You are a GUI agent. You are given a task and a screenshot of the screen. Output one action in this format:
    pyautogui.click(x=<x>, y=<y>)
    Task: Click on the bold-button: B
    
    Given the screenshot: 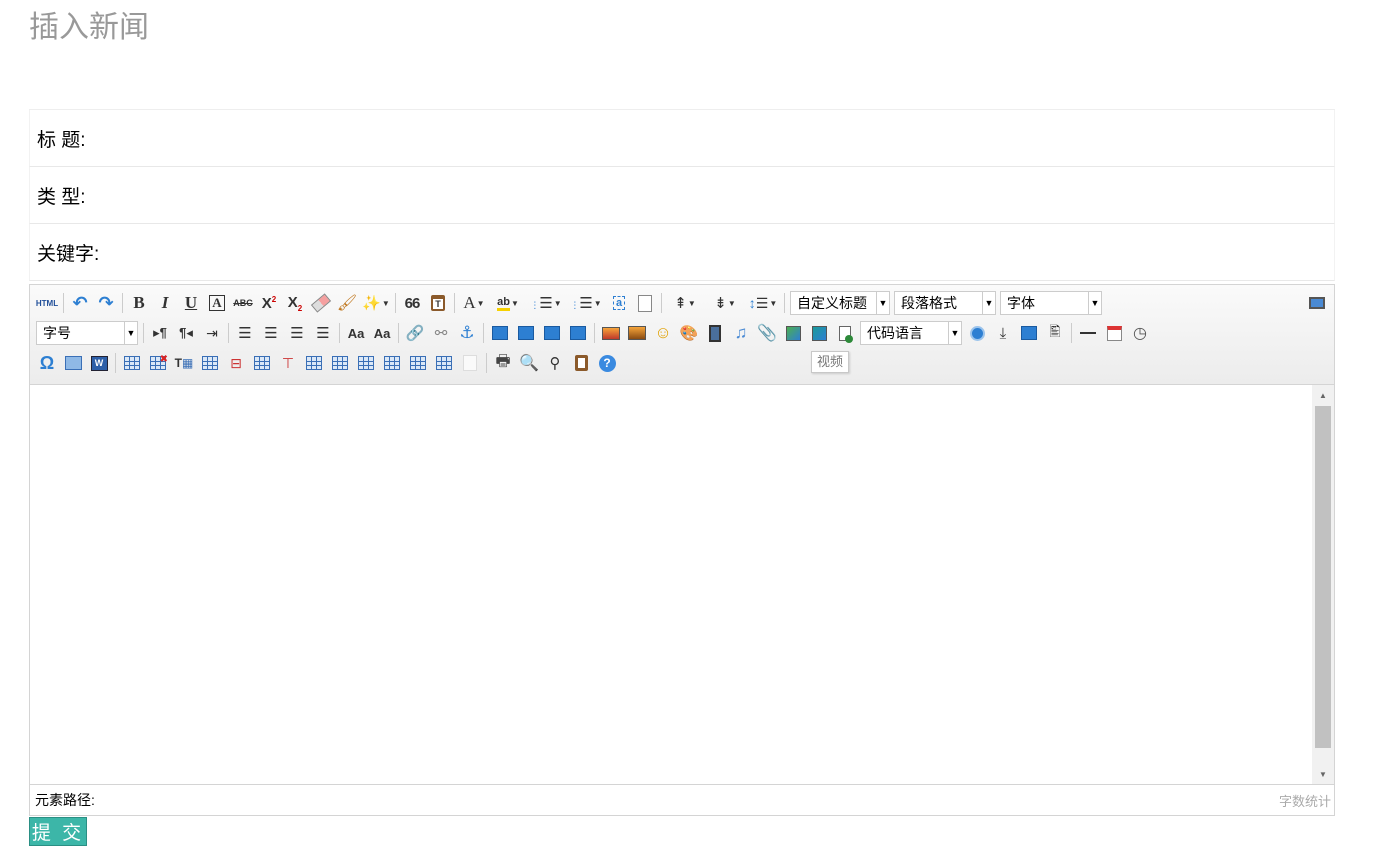 What is the action you would take?
    pyautogui.click(x=139, y=303)
    